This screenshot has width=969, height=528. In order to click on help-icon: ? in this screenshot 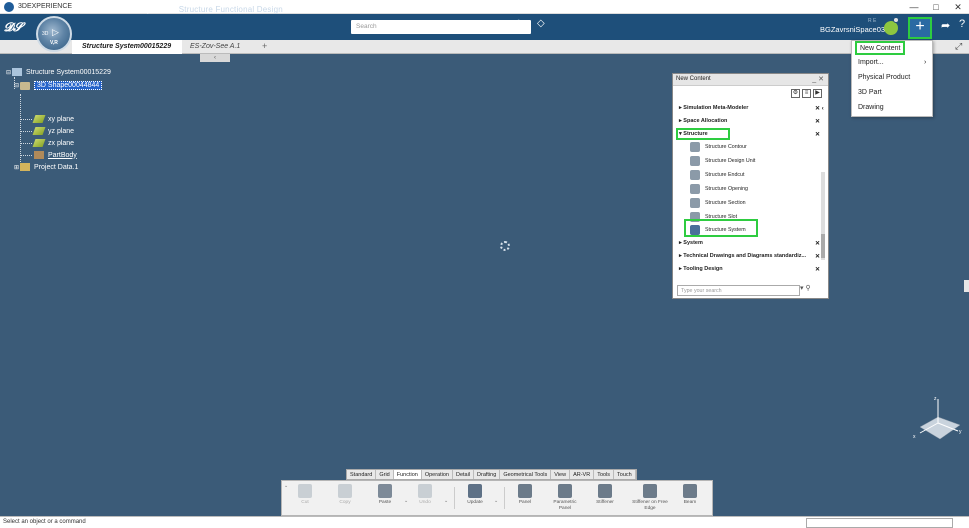, I will do `click(962, 24)`.